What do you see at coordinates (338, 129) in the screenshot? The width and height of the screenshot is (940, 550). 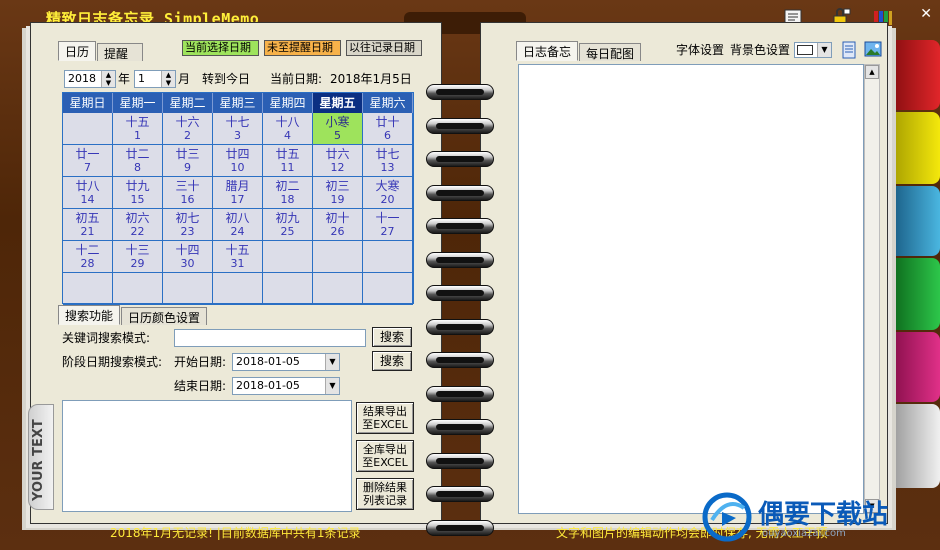 I see `calendar-day-cell: 小寒 5` at bounding box center [338, 129].